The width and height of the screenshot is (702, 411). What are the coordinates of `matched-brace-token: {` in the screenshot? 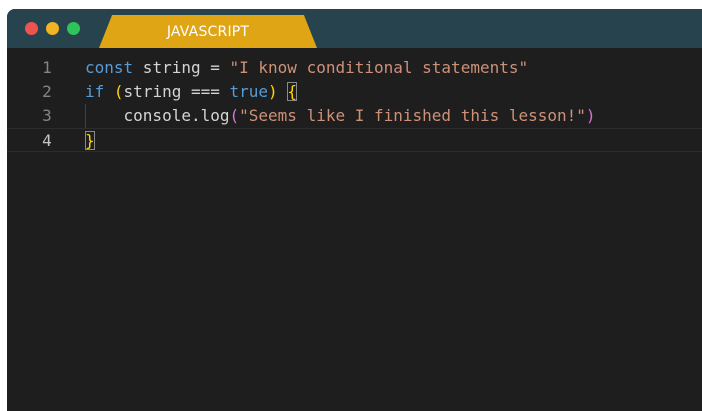 It's located at (292, 91).